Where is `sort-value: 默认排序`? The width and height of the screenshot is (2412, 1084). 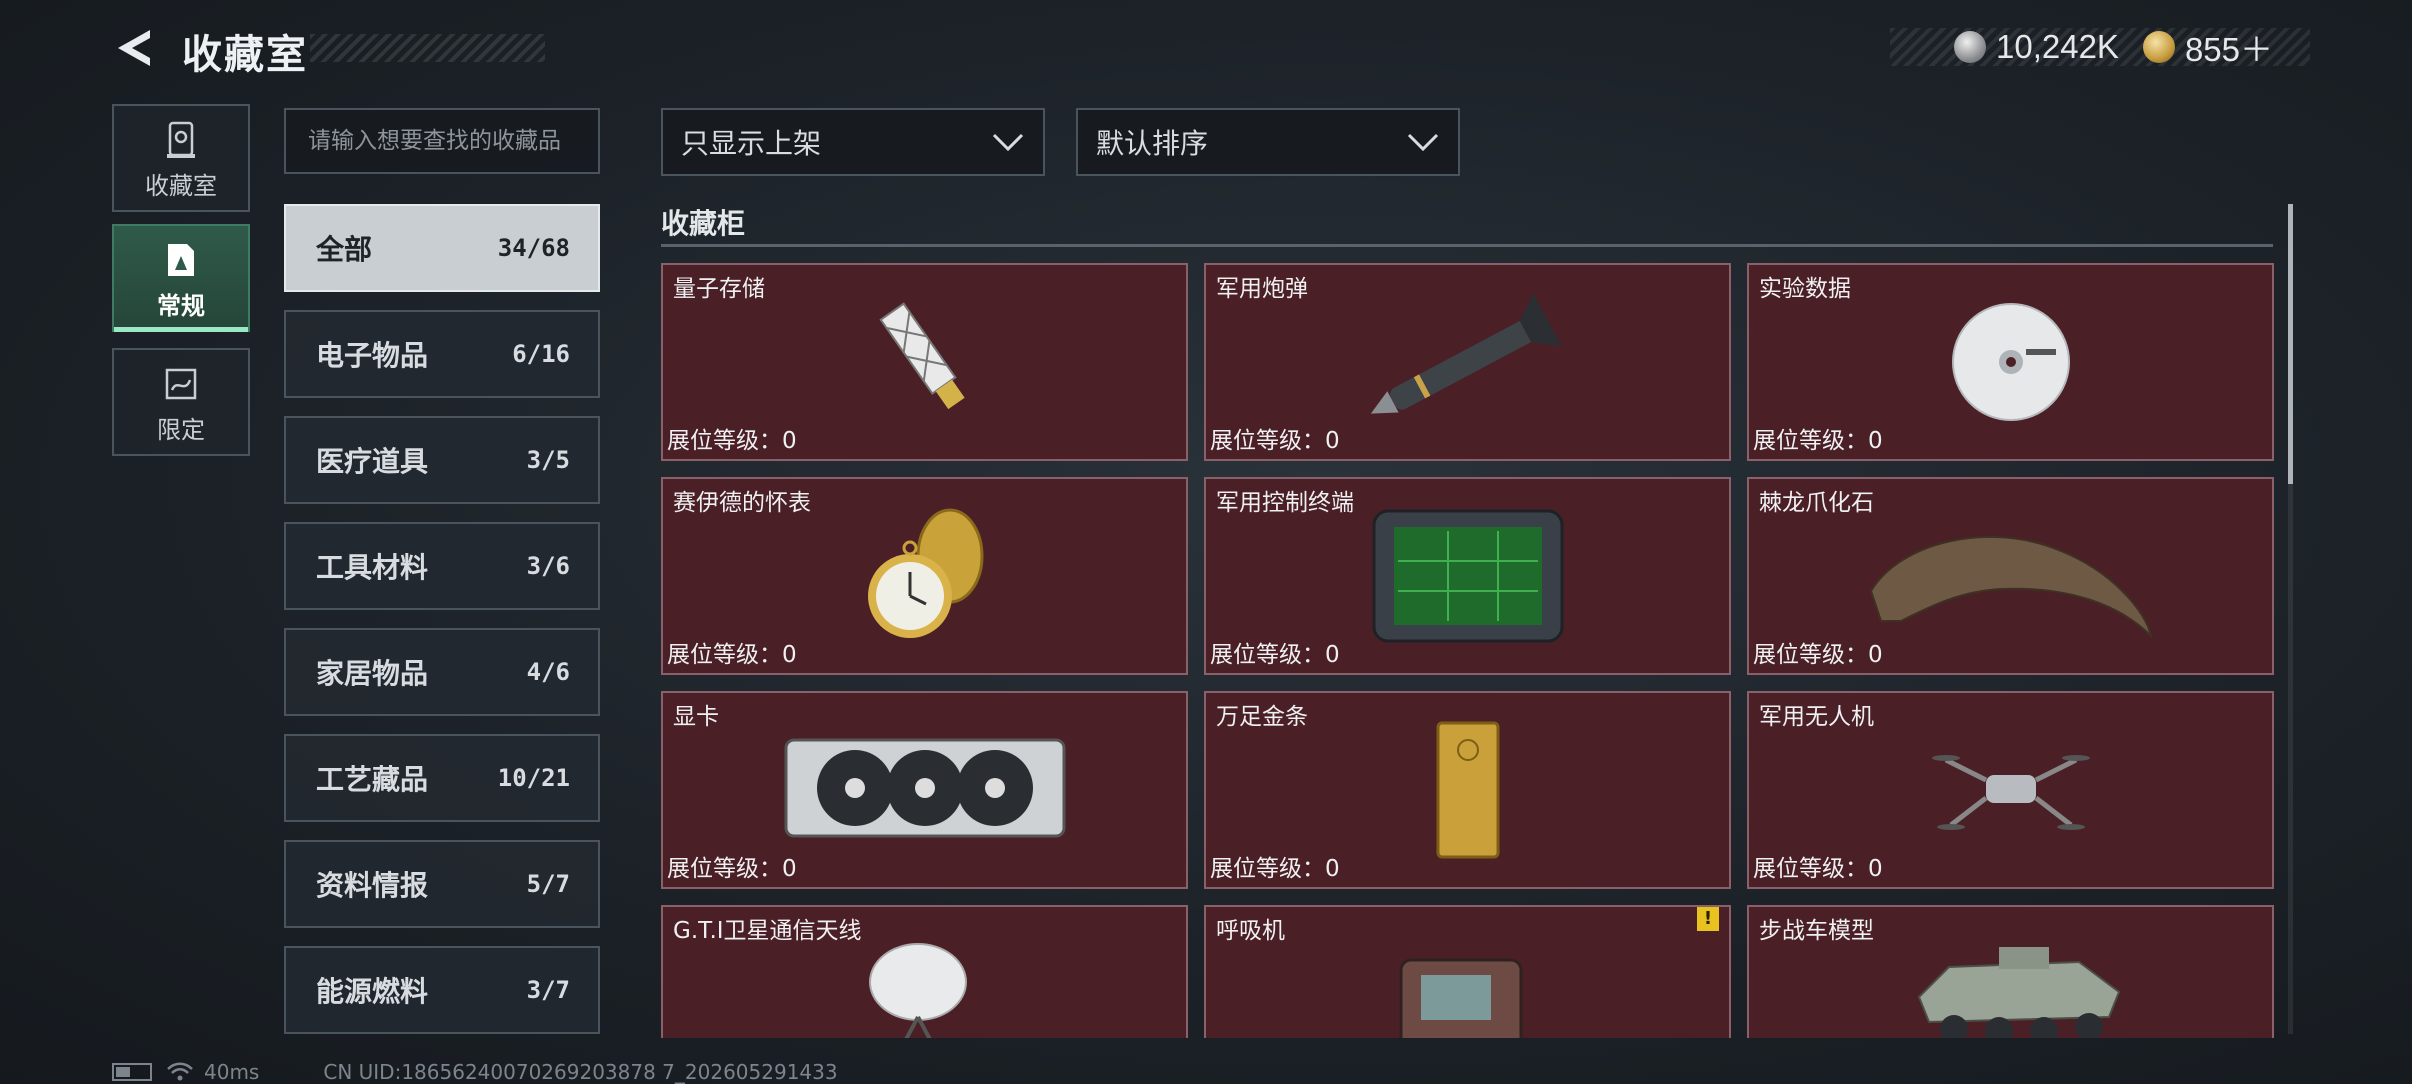 sort-value: 默认排序 is located at coordinates (1152, 143).